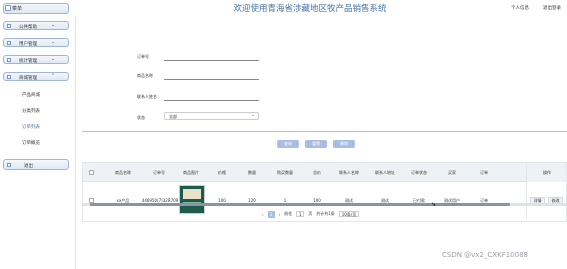 The image size is (567, 269). What do you see at coordinates (28, 166) in the screenshot?
I see `sidebar-logout-label: 退出` at bounding box center [28, 166].